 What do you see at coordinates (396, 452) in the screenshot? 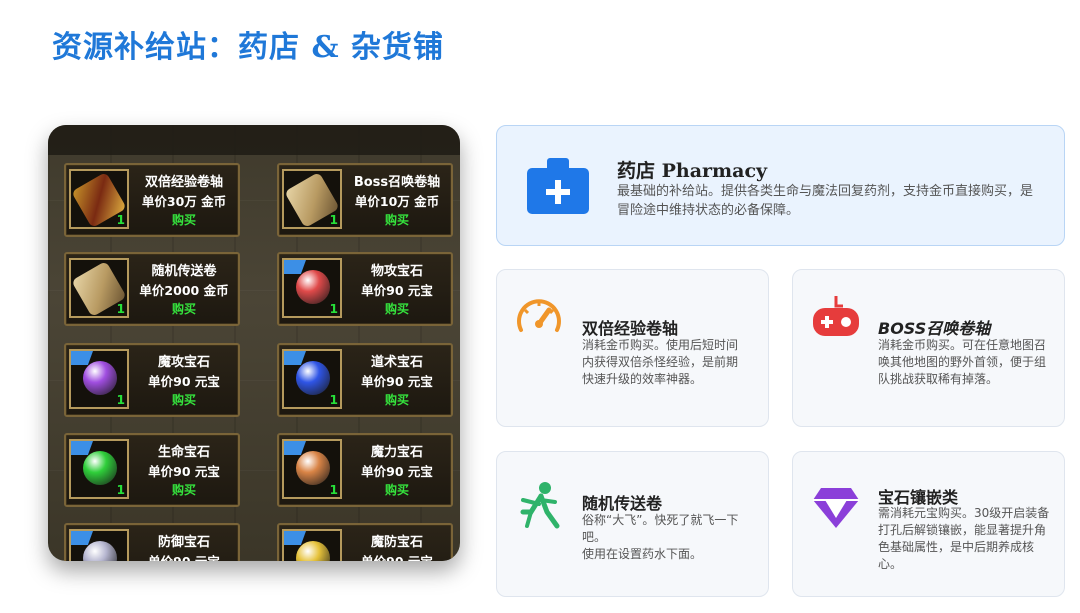
I see `item-name: 魔力宝石` at bounding box center [396, 452].